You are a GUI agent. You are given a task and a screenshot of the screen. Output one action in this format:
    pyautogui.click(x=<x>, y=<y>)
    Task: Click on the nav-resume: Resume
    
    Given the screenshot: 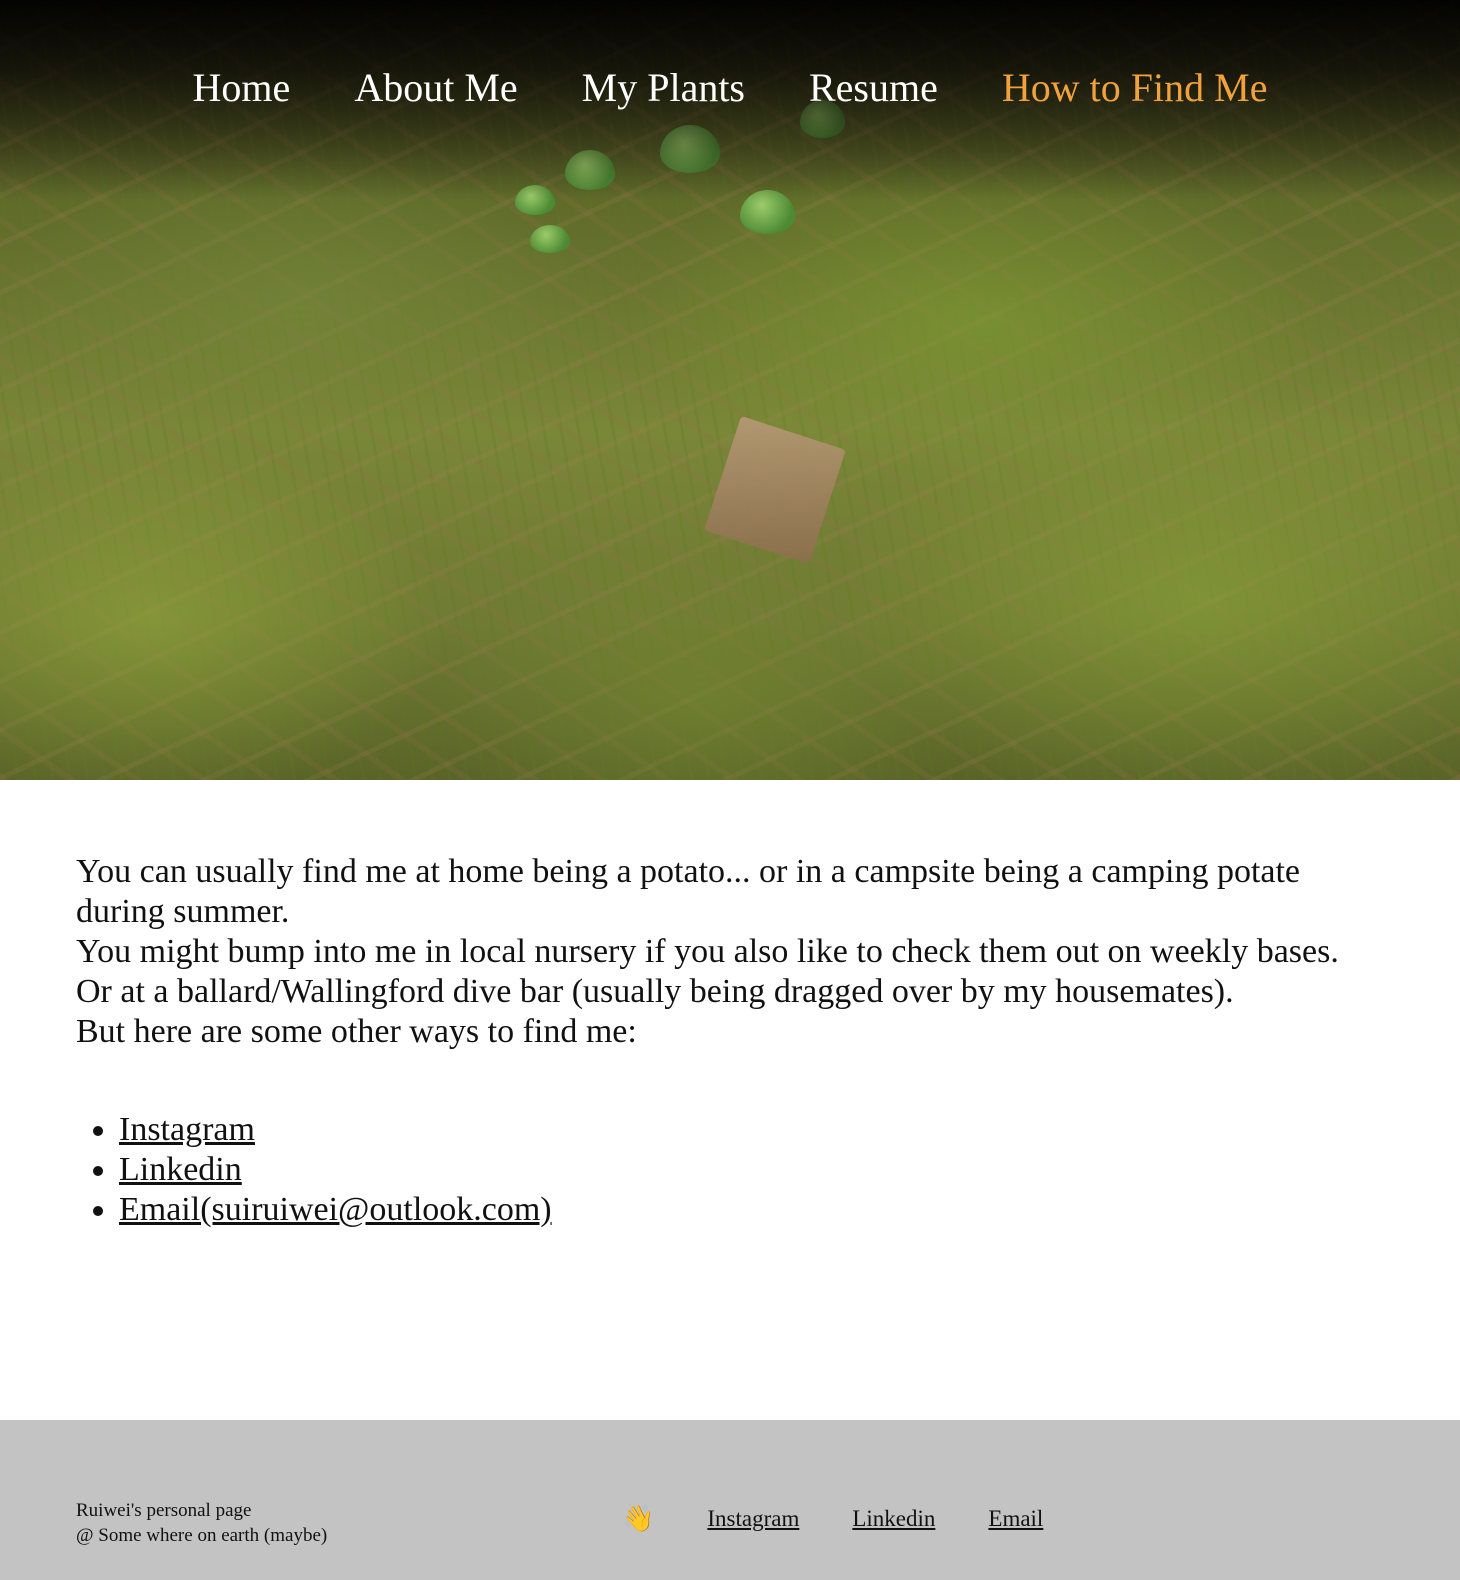 What is the action you would take?
    pyautogui.click(x=873, y=88)
    